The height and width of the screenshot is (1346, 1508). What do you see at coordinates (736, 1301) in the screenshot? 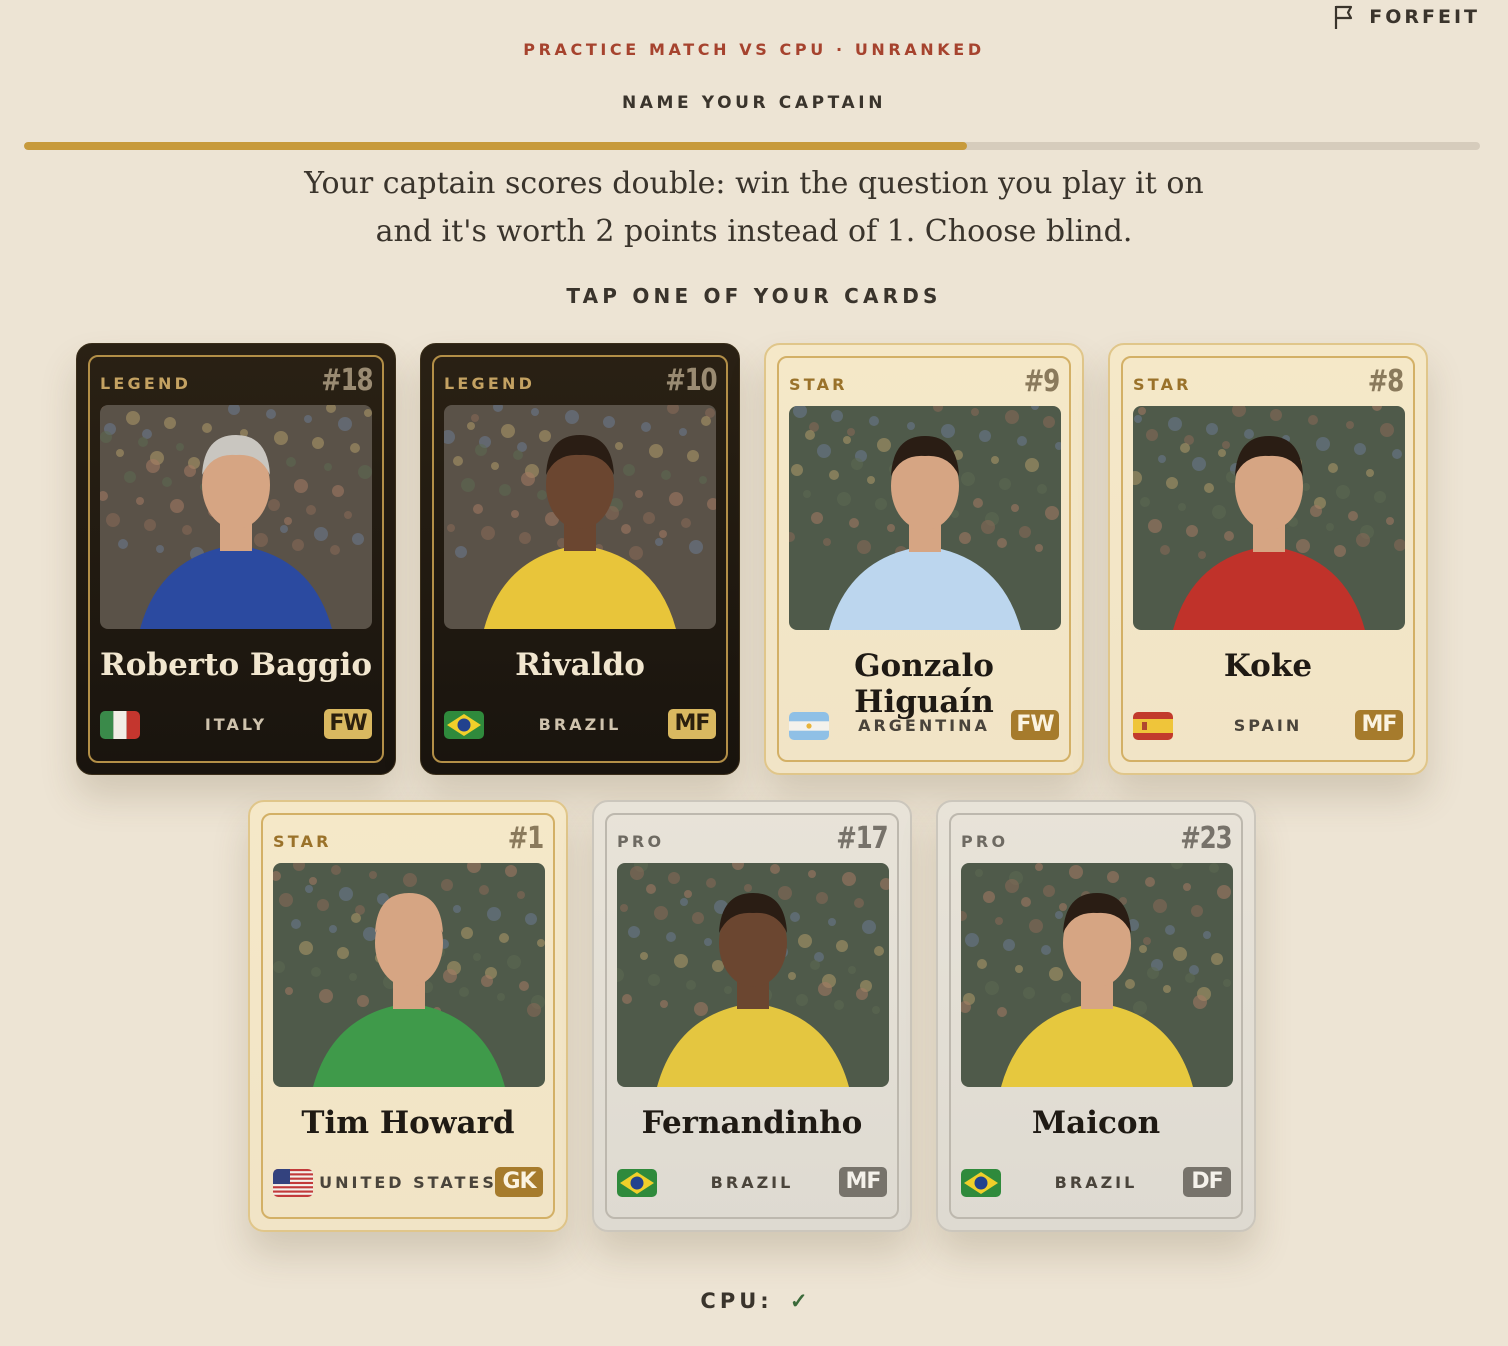
I see `cpu-label: CPU:` at bounding box center [736, 1301].